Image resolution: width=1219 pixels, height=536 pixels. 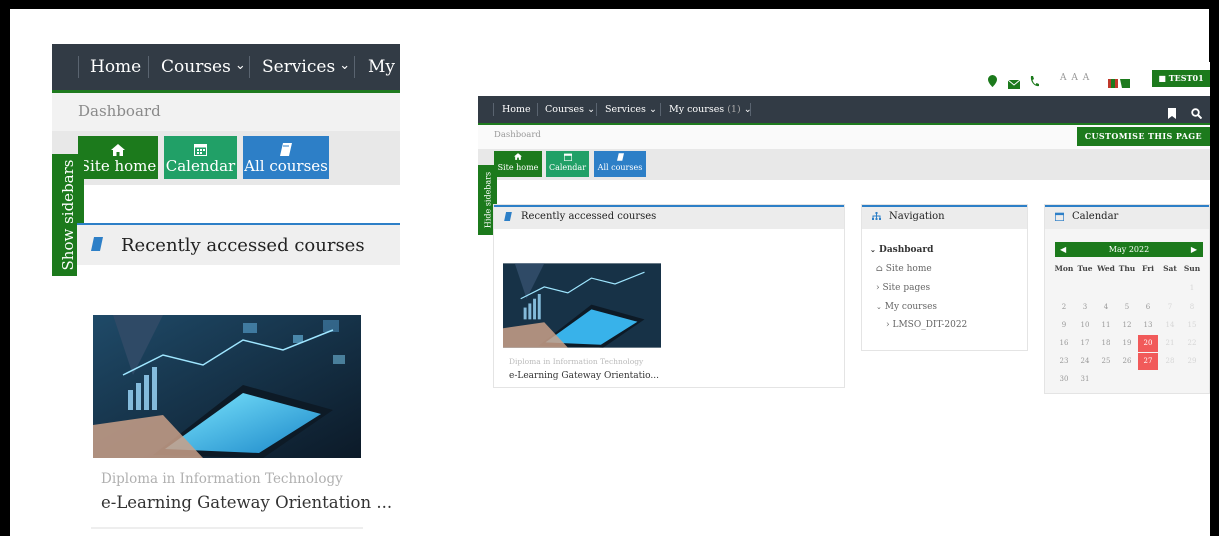 I want to click on calendar-day: 18, so click(x=1106, y=343).